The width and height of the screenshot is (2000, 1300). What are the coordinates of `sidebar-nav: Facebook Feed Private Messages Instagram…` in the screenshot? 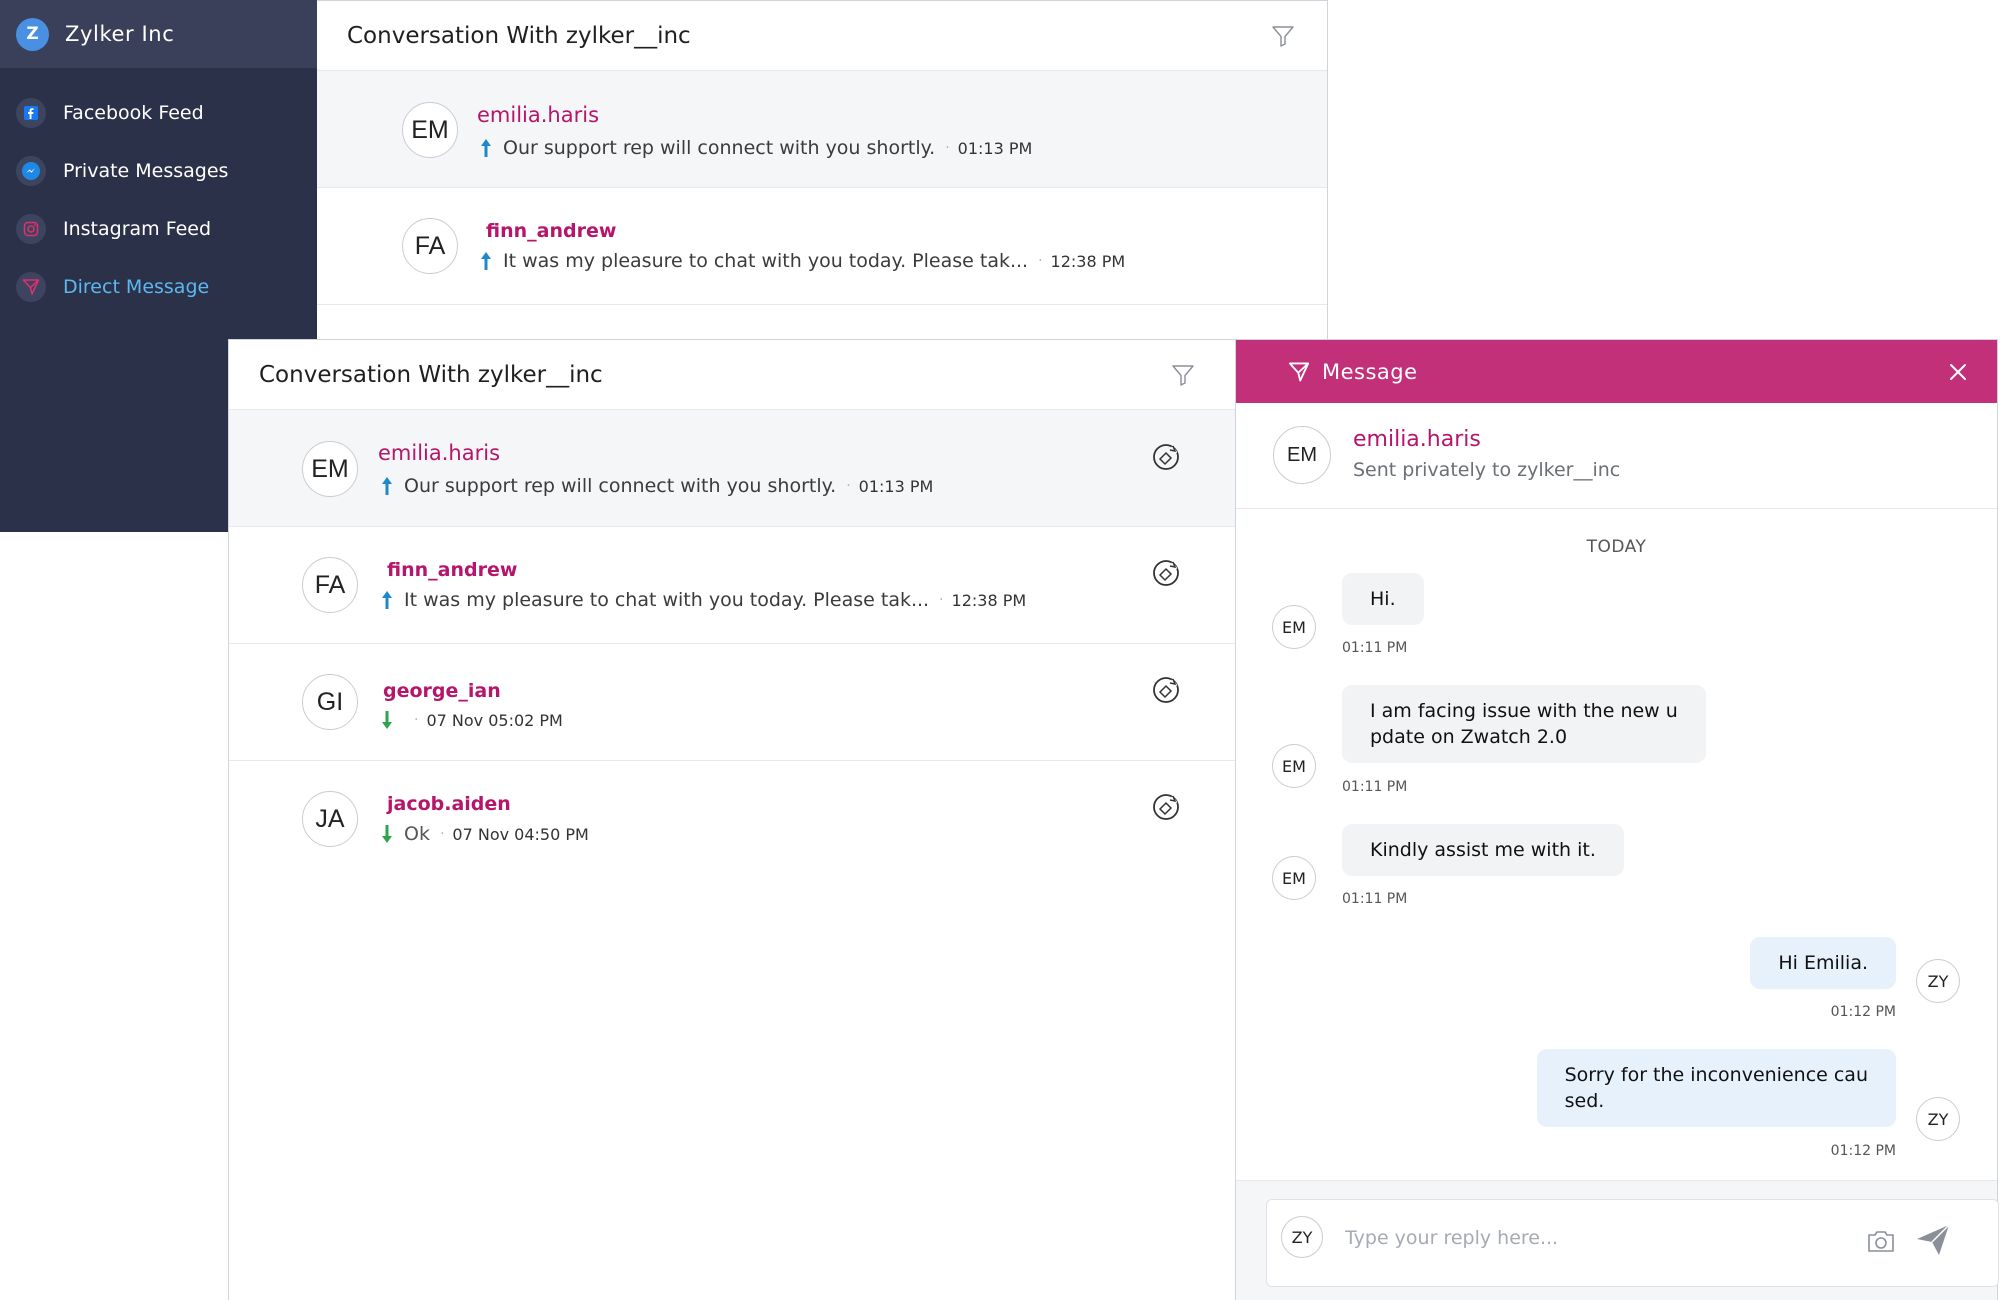 It's located at (158, 192).